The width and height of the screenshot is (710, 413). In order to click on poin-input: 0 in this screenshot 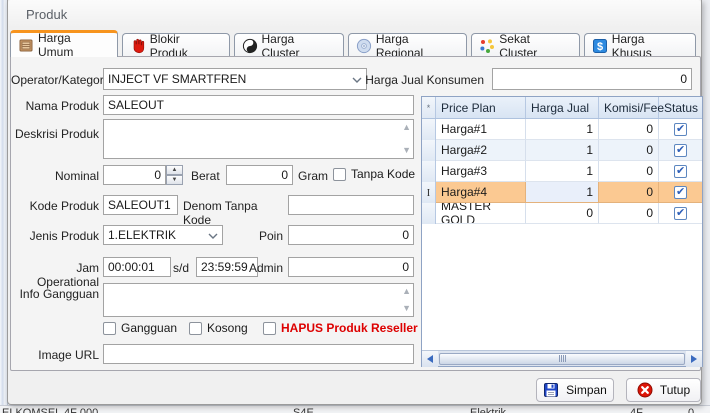, I will do `click(351, 235)`.